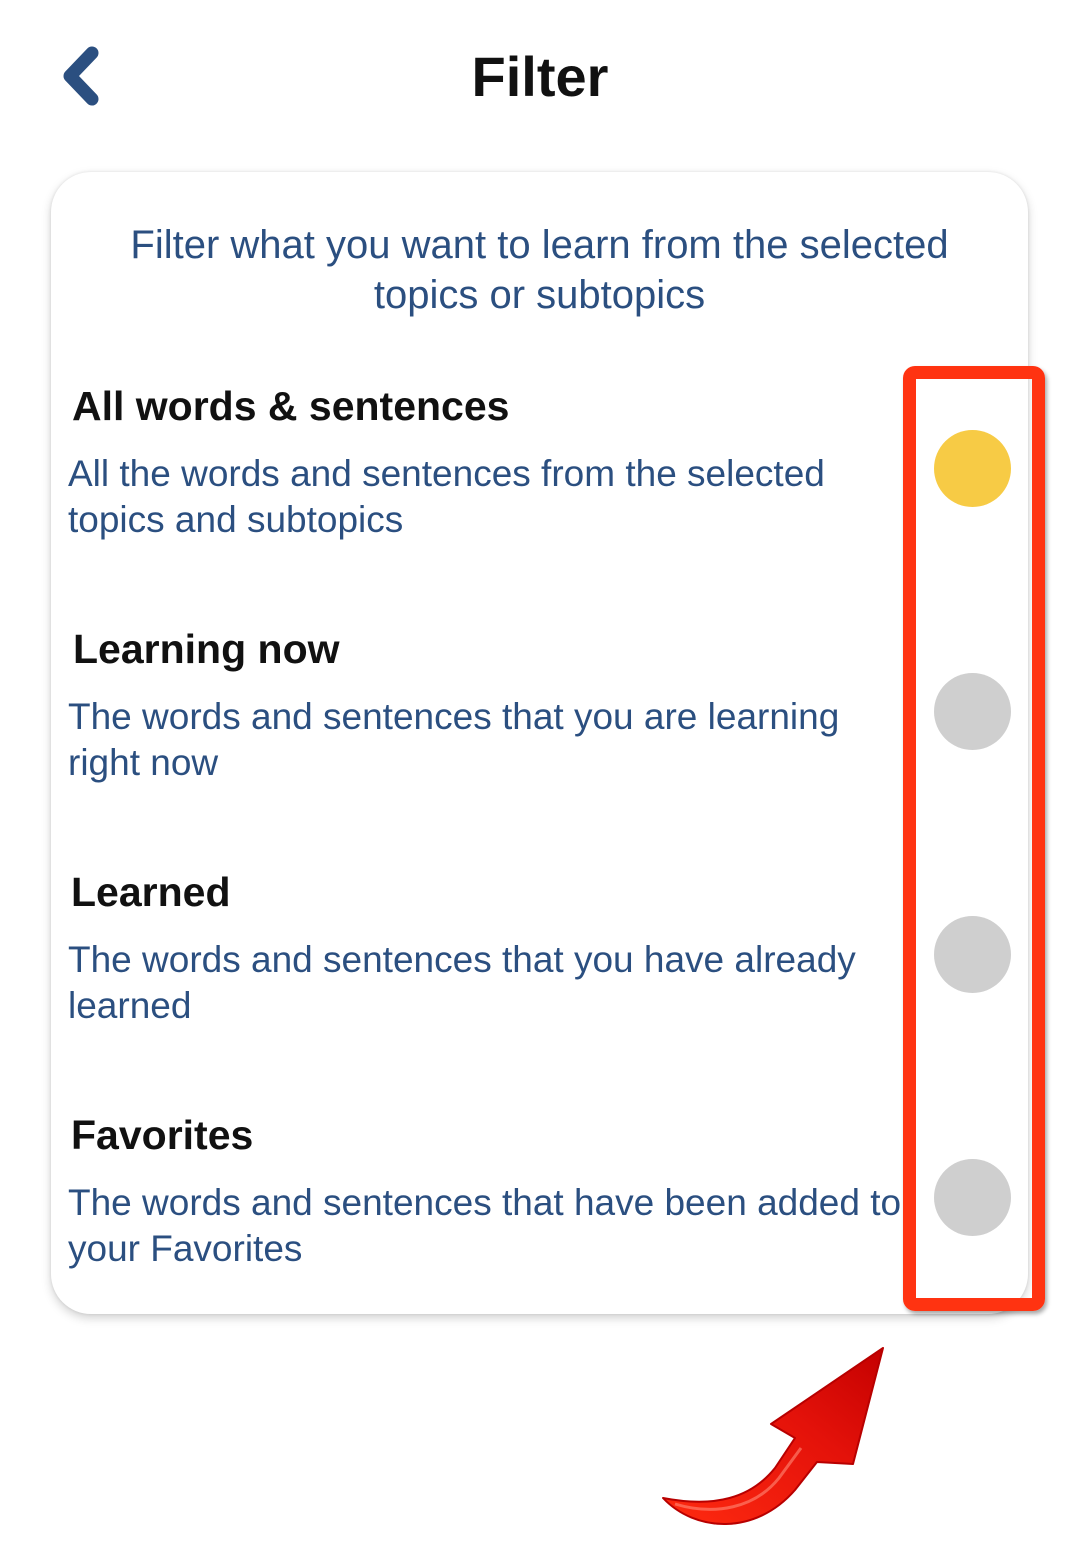 The height and width of the screenshot is (1560, 1080). What do you see at coordinates (151, 892) in the screenshot?
I see `option-title: Learned` at bounding box center [151, 892].